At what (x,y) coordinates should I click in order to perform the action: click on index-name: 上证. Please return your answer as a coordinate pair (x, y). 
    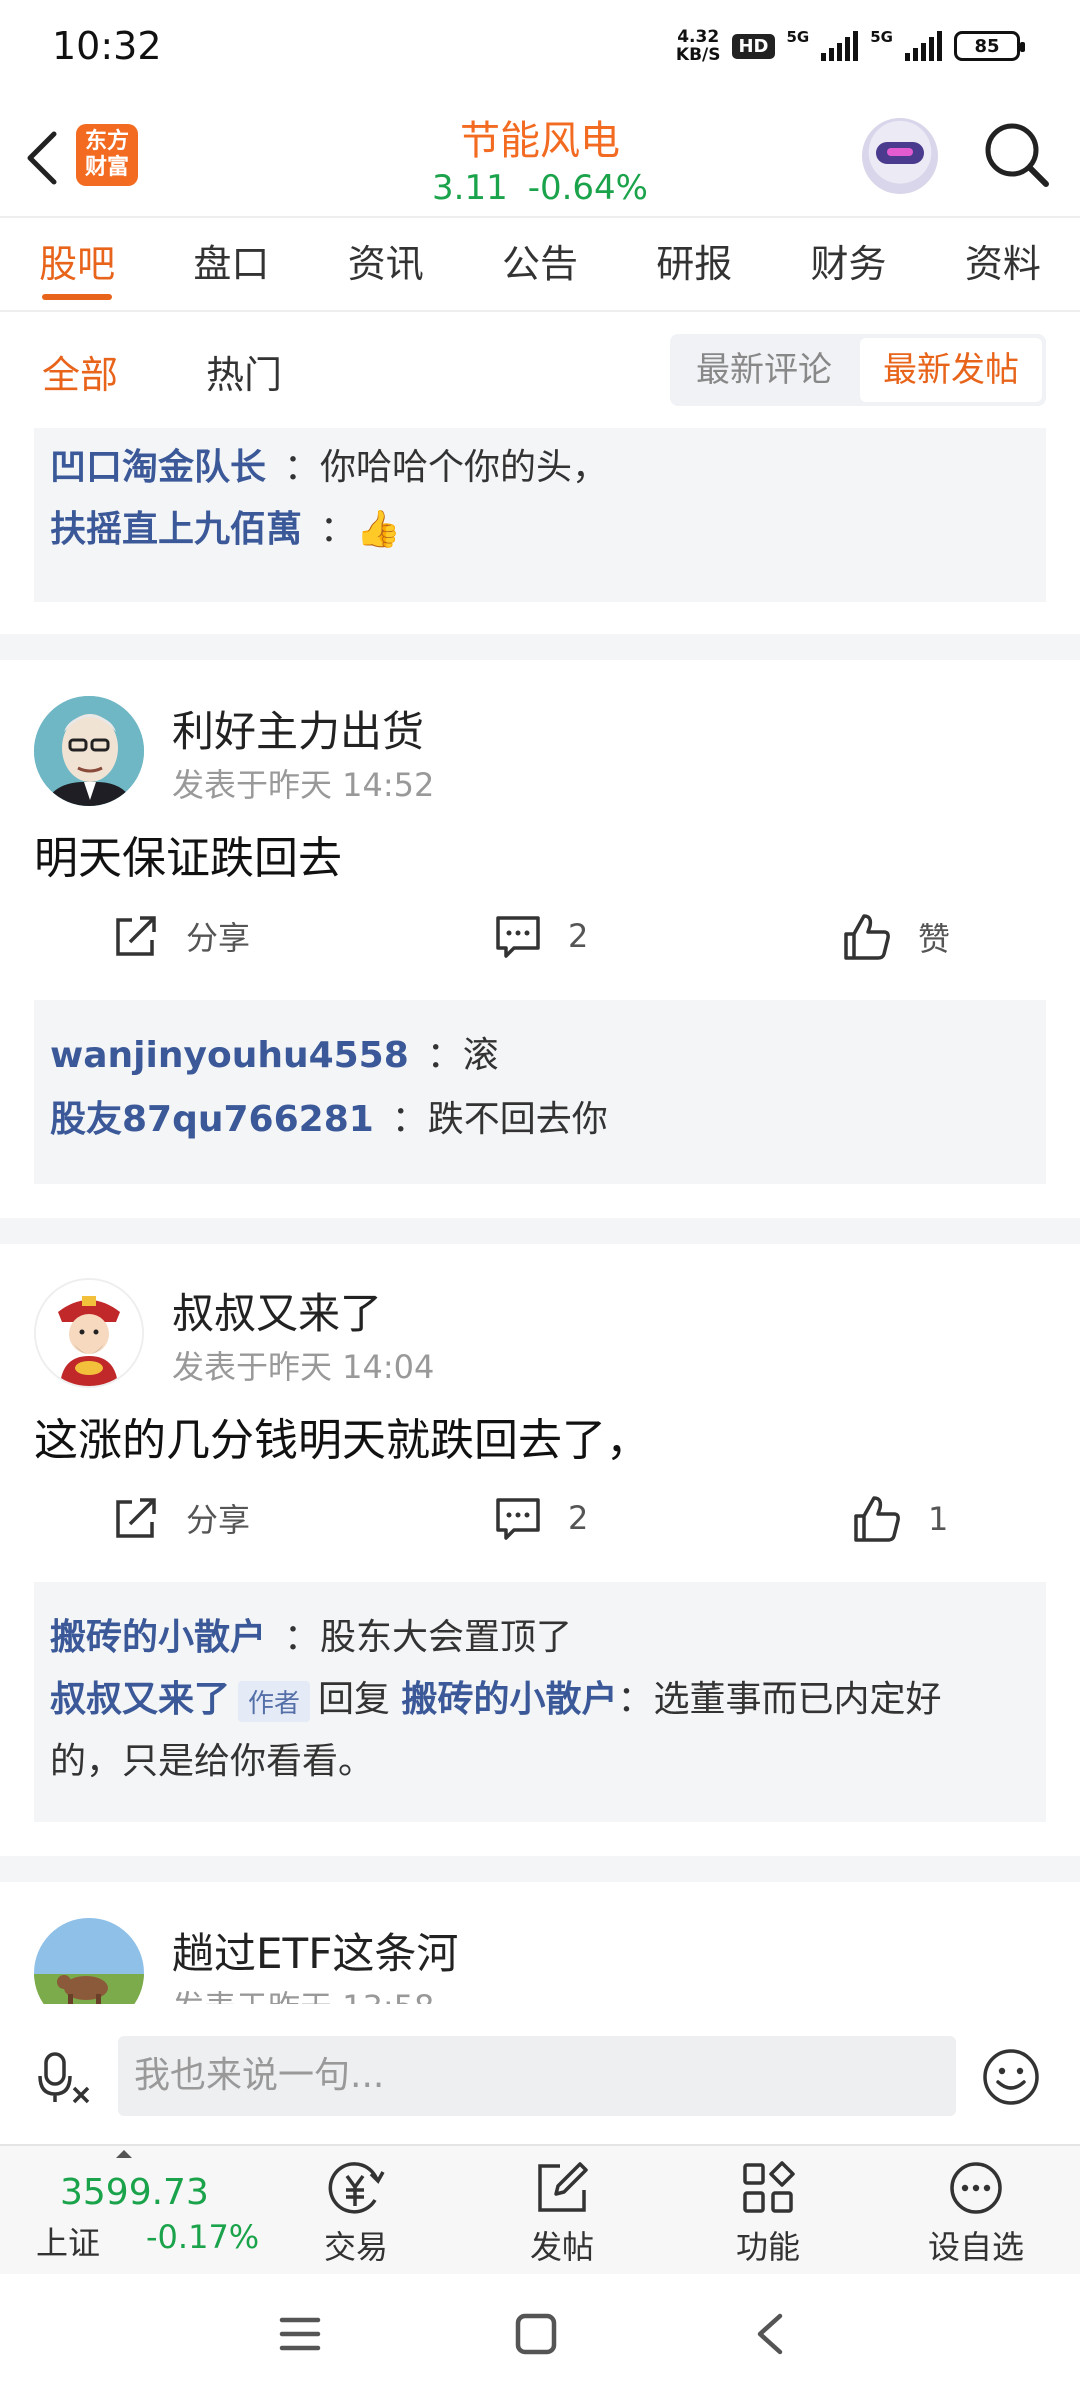
    Looking at the image, I should click on (68, 2241).